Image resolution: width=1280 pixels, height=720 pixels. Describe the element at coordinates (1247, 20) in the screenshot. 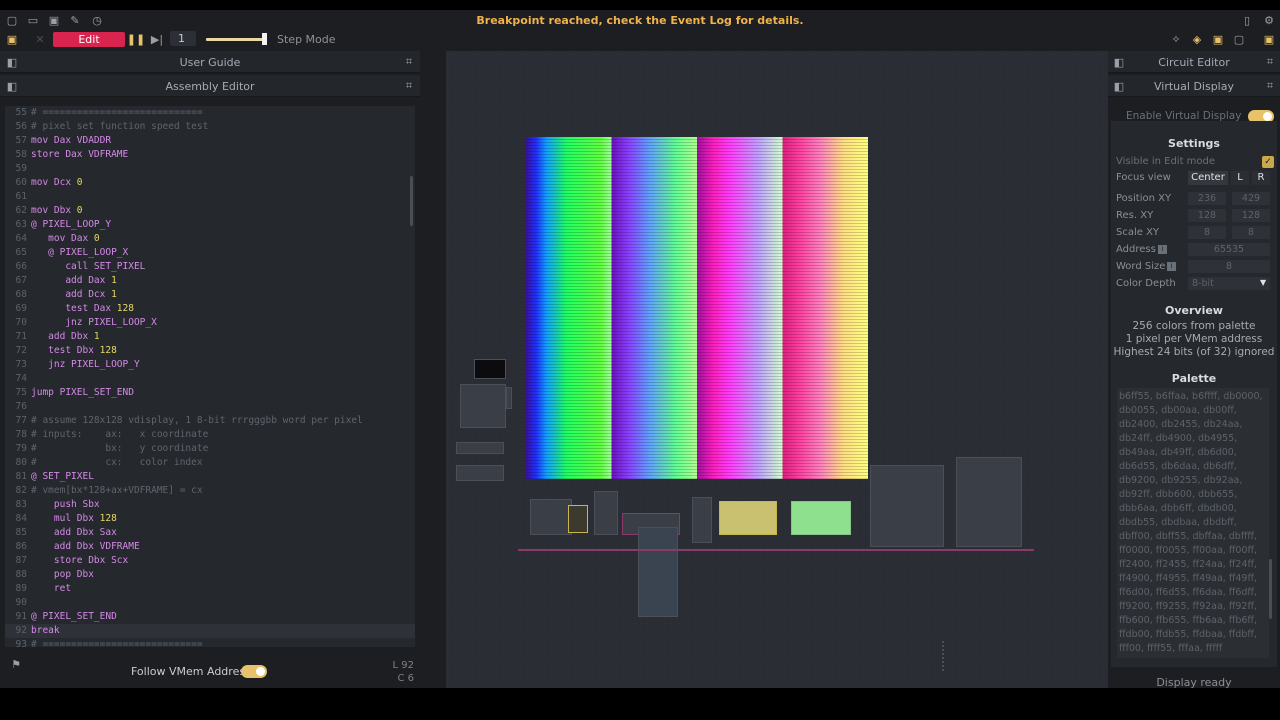

I see `book-icon: ▯` at that location.